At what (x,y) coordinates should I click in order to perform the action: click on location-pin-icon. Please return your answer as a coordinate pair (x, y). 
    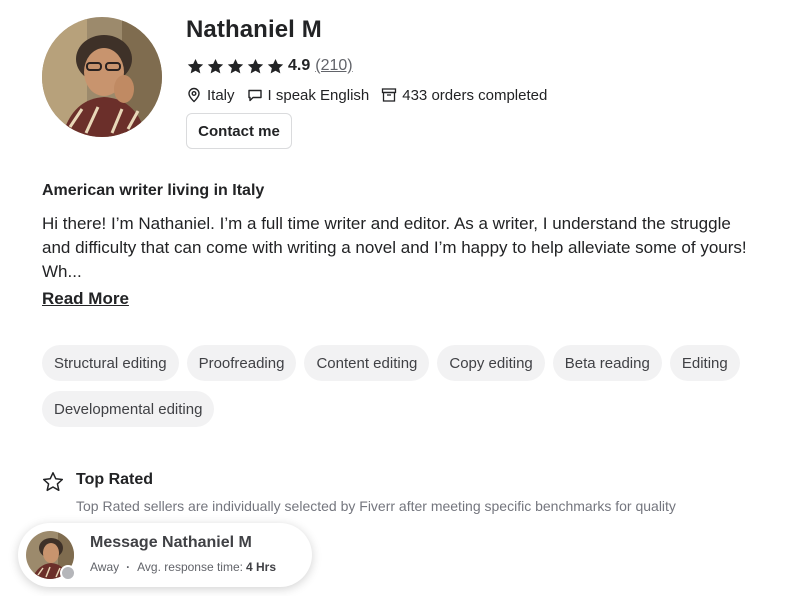
    Looking at the image, I should click on (194, 95).